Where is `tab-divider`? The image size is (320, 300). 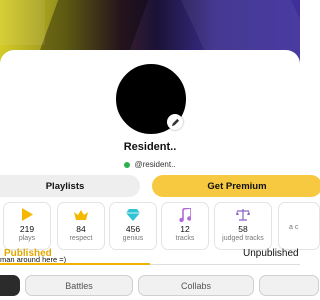
tab-divider is located at coordinates (225, 264).